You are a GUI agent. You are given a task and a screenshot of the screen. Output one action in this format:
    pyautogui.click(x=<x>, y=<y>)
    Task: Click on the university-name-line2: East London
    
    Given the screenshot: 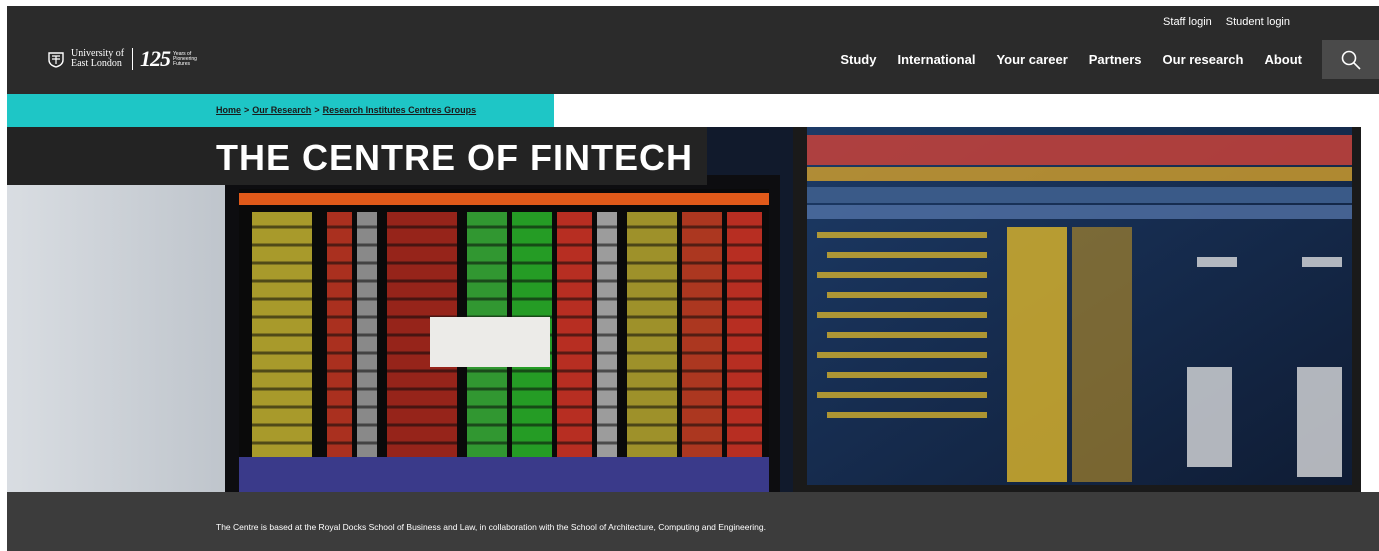 What is the action you would take?
    pyautogui.click(x=96, y=63)
    